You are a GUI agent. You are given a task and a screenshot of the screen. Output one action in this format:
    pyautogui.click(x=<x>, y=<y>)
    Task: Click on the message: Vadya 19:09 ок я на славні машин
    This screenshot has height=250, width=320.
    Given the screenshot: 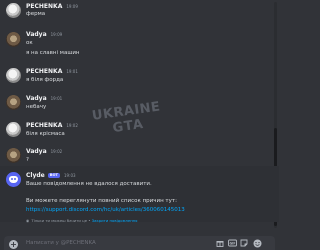 What is the action you would take?
    pyautogui.click(x=139, y=42)
    